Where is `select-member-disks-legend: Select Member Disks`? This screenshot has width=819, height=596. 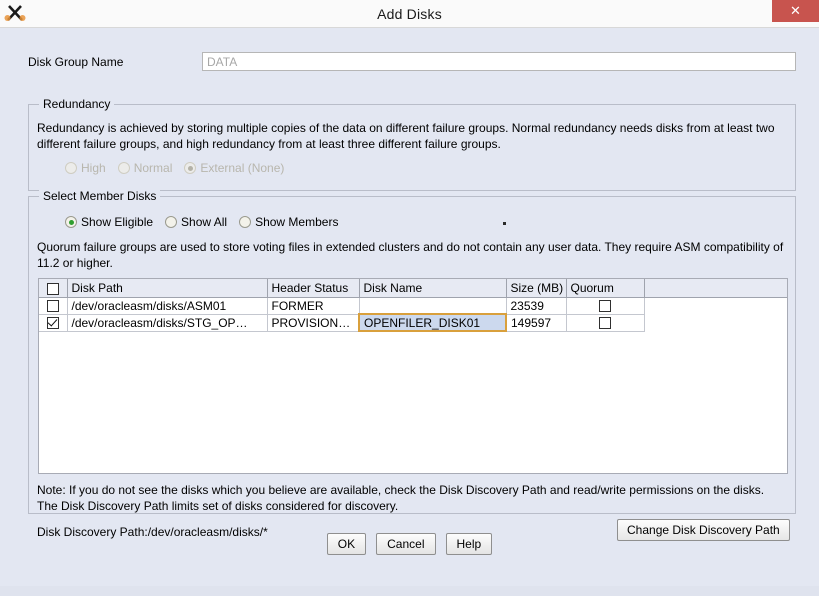 select-member-disks-legend: Select Member Disks is located at coordinates (100, 196).